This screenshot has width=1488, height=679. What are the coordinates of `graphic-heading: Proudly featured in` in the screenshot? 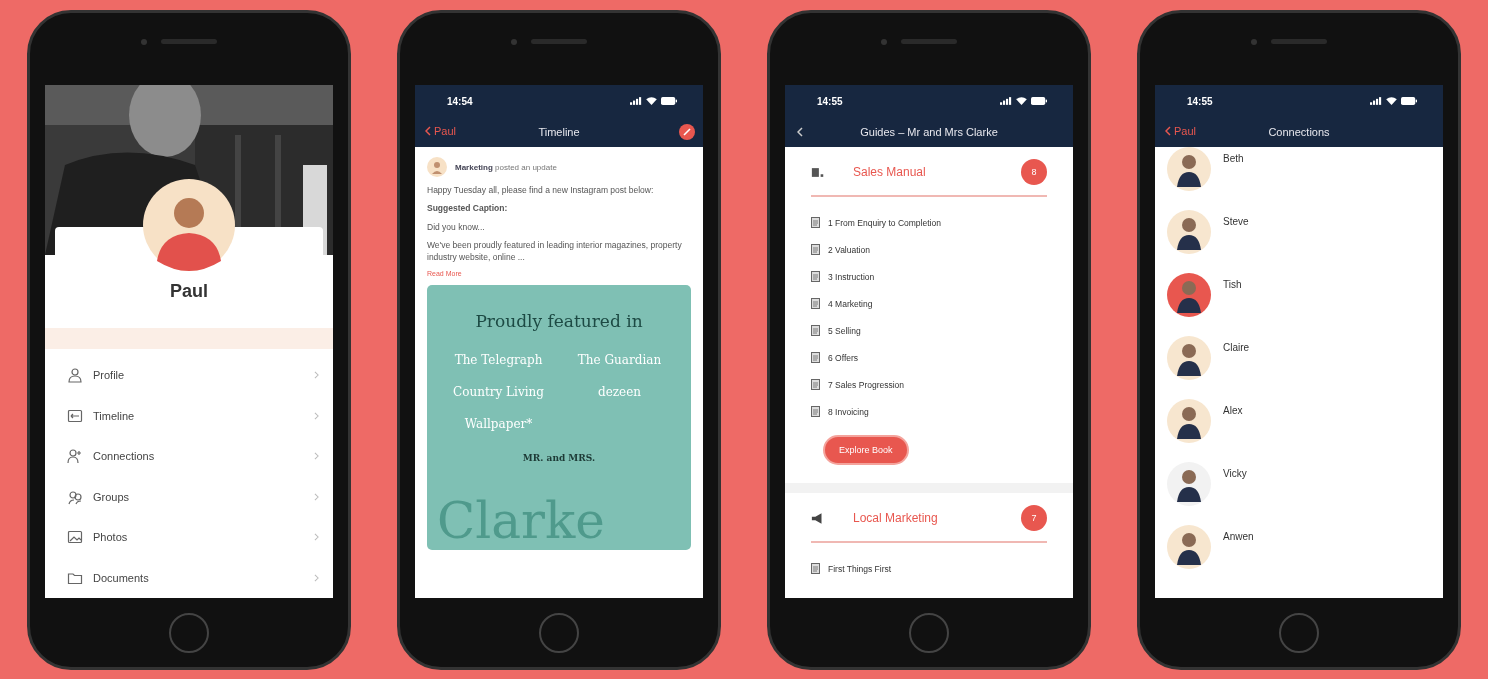 It's located at (559, 321).